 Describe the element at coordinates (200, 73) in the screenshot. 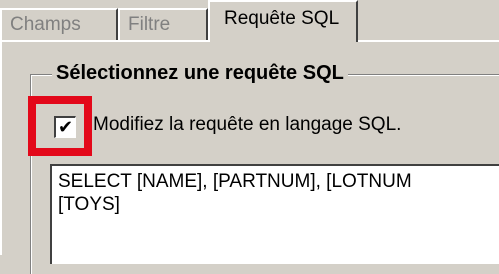

I see `group-title: Sélectionnez une requête SQL` at that location.